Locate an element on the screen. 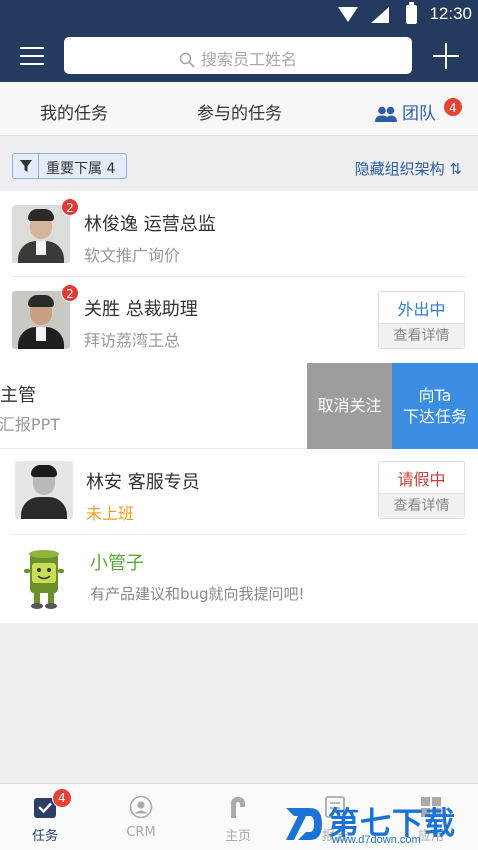 Image resolution: width=478 pixels, height=850 pixels. add-icon is located at coordinates (446, 56).